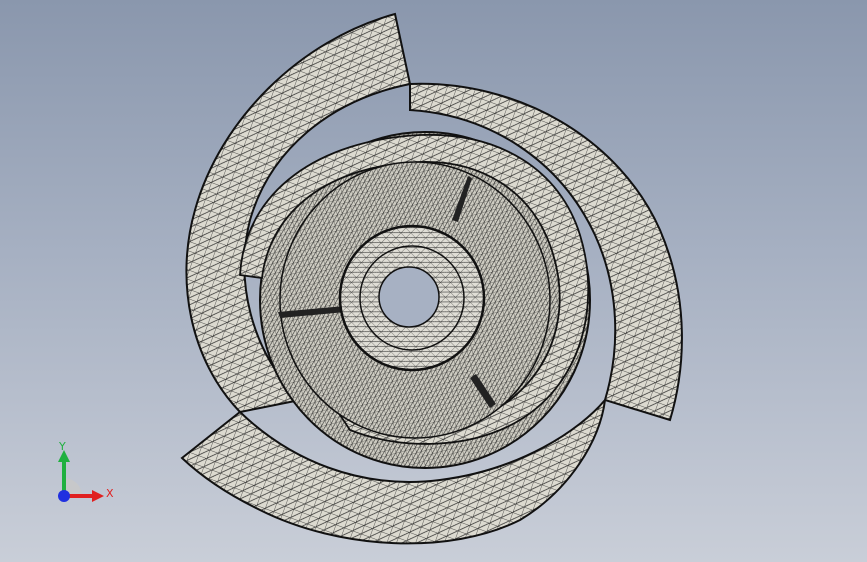  What do you see at coordinates (86, 471) in the screenshot?
I see `reference-triad: Y X` at bounding box center [86, 471].